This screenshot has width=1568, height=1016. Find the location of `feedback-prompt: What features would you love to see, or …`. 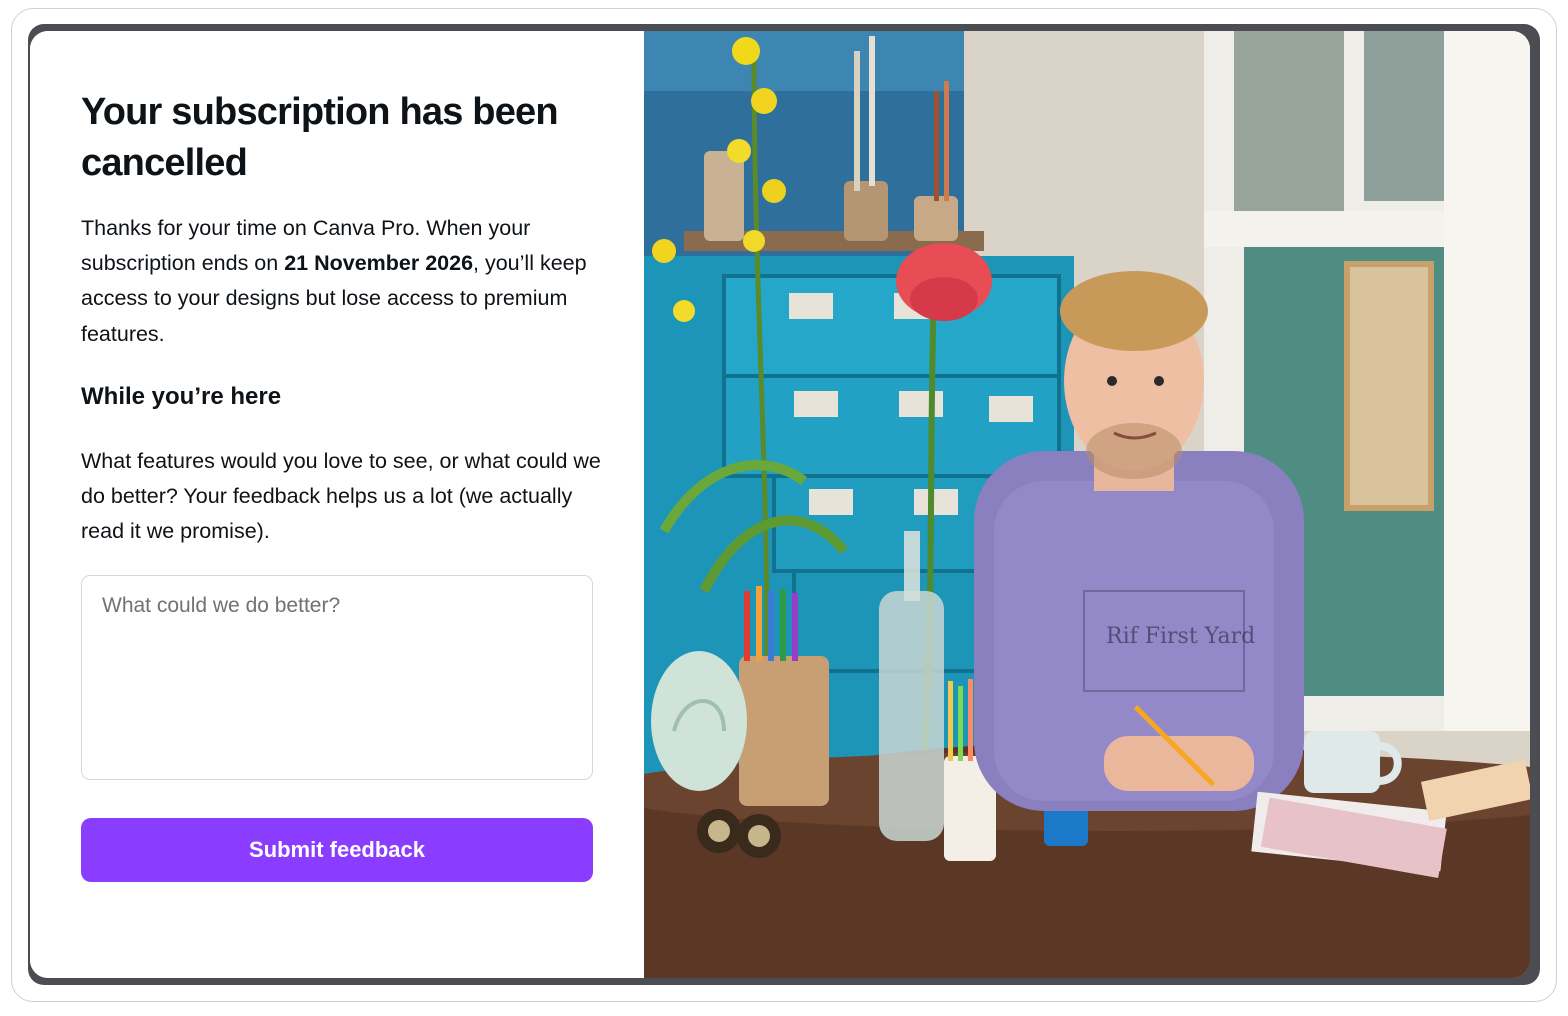

feedback-prompt: What features would you love to see, or … is located at coordinates (341, 496).